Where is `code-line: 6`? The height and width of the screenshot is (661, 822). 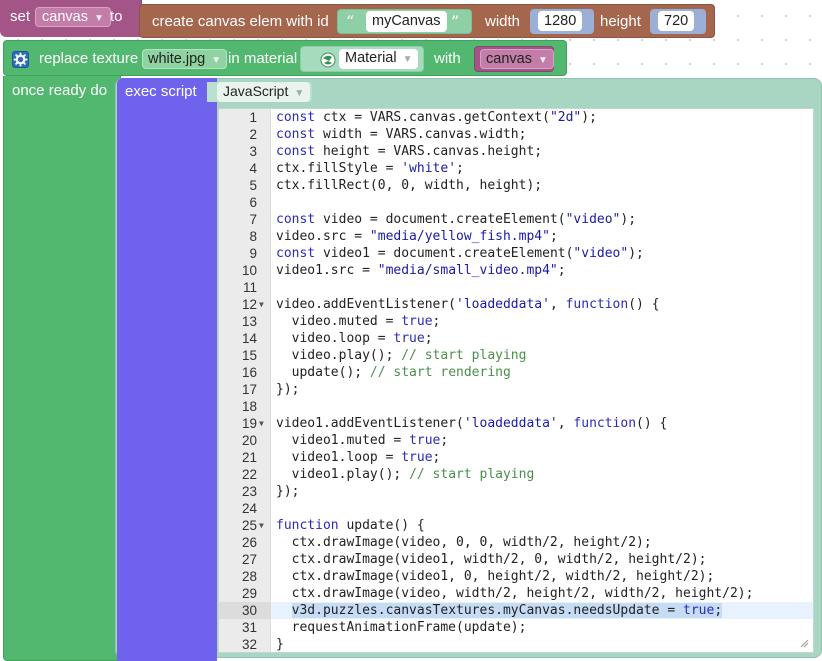
code-line: 6 is located at coordinates (516, 202).